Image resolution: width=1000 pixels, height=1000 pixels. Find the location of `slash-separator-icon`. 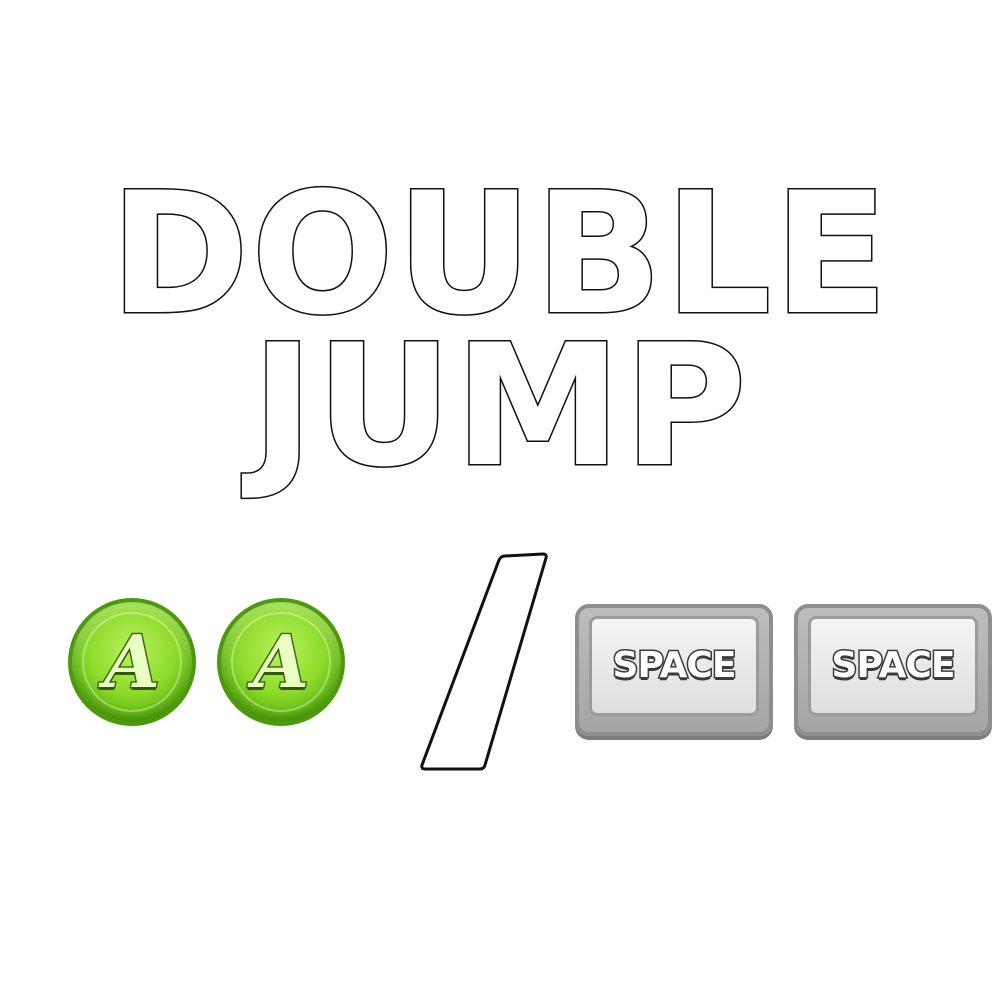

slash-separator-icon is located at coordinates (484, 661).